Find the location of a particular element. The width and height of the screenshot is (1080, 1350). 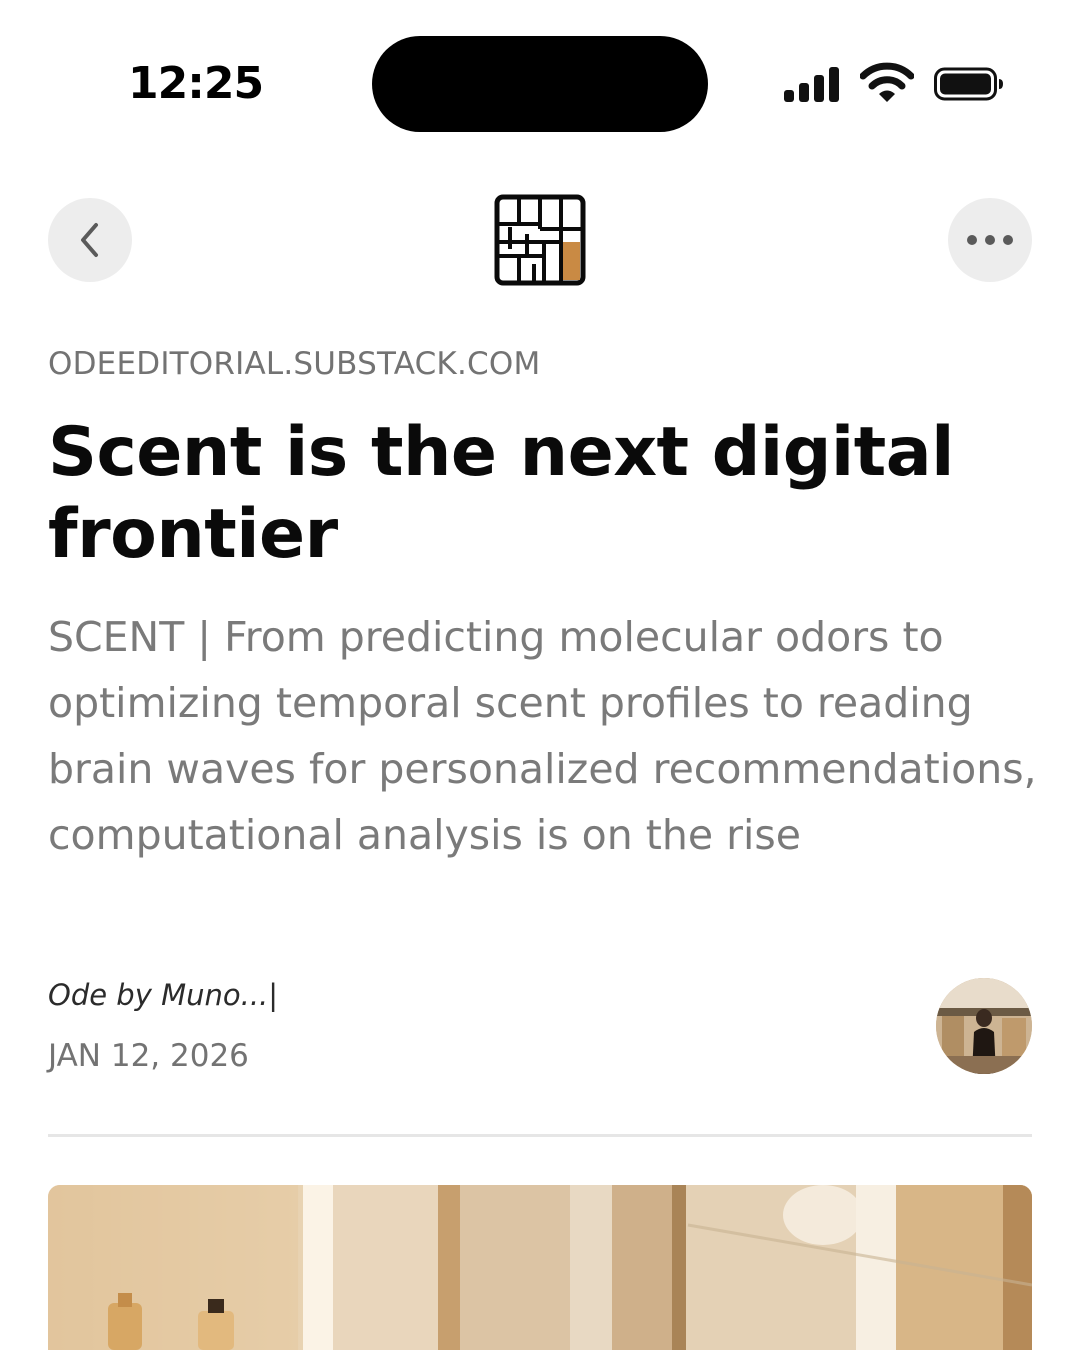

avatar-photo is located at coordinates (984, 1026).